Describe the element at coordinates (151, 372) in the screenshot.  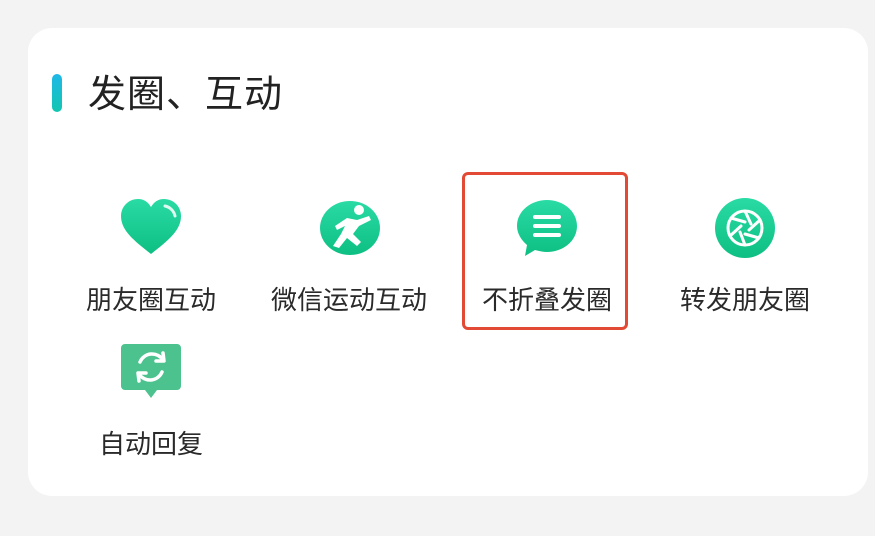
I see `refresh-message-icon` at that location.